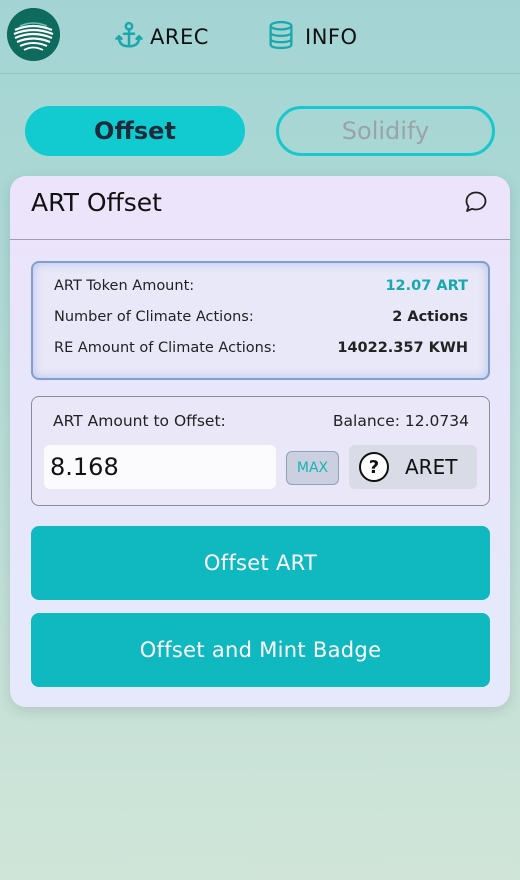 The image size is (520, 880). I want to click on nav-info: INFO, so click(312, 37).